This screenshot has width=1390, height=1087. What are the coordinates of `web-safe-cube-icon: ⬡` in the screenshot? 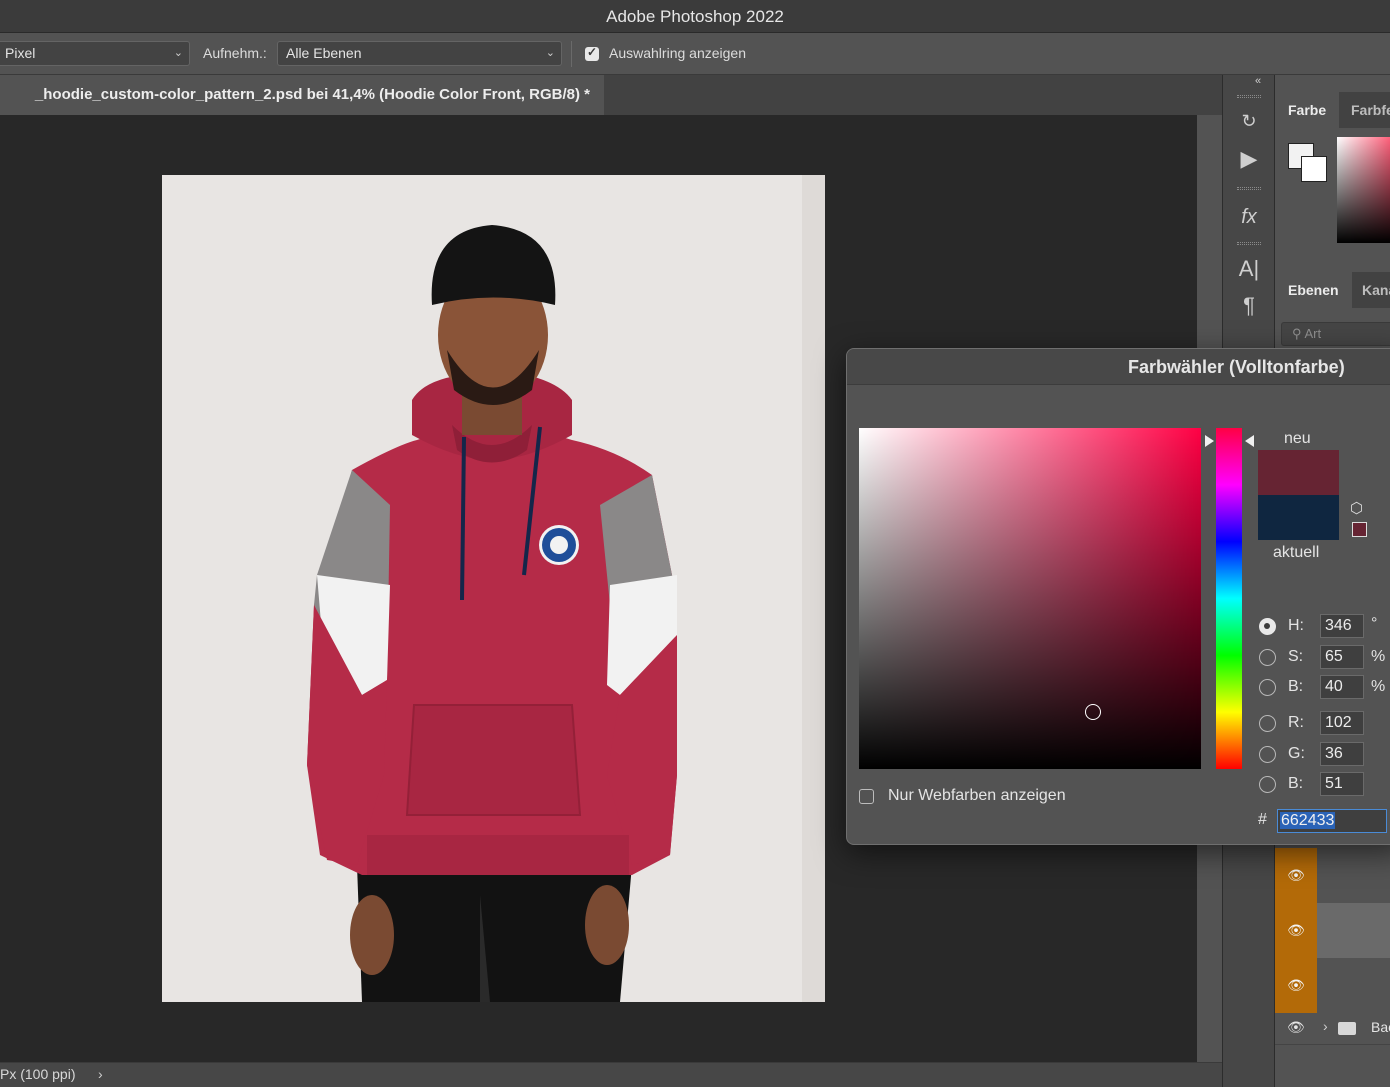 It's located at (1356, 508).